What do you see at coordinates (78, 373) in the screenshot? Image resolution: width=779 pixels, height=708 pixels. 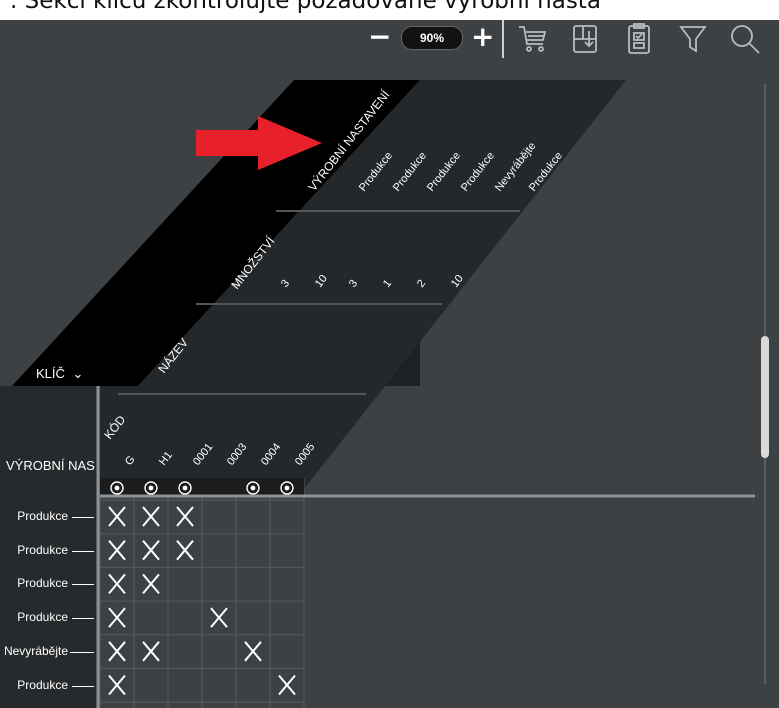 I see `chevron-down-icon: ⌄` at bounding box center [78, 373].